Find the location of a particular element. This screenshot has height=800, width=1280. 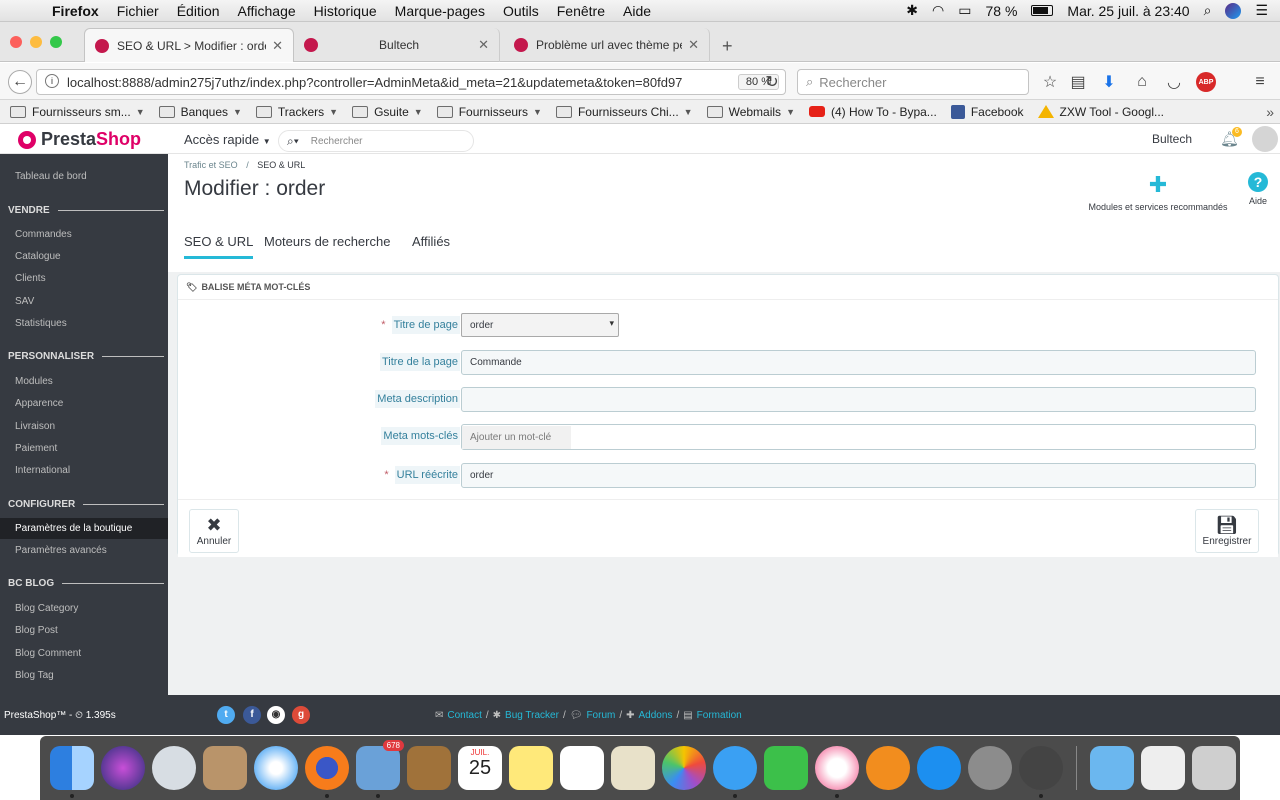

mail-icon: 678 is located at coordinates (380, 769).